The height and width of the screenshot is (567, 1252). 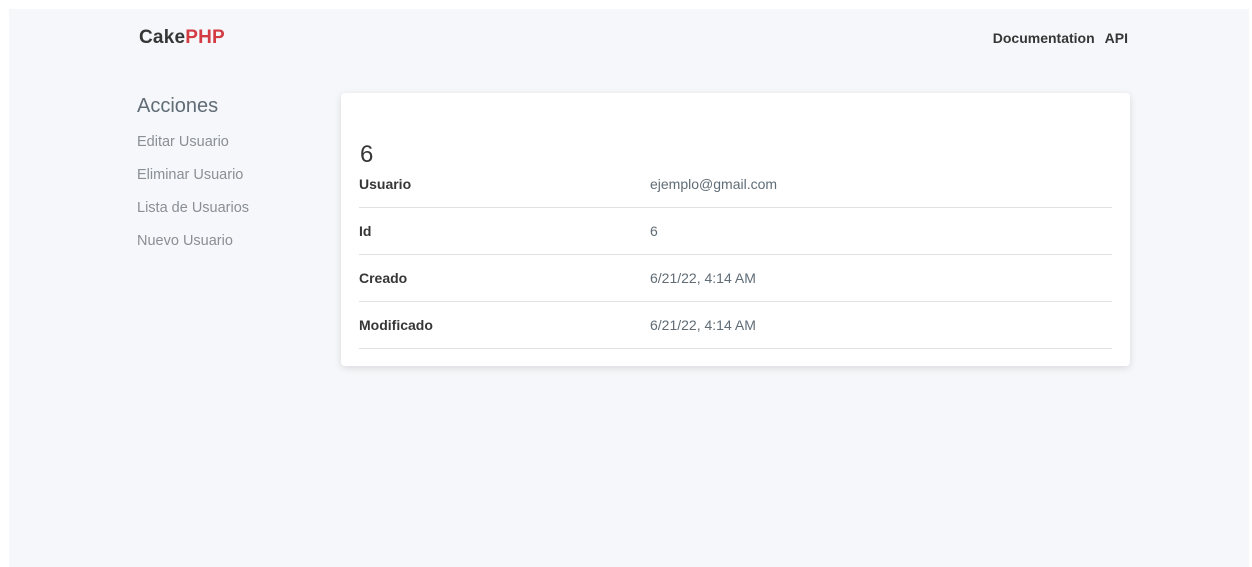 I want to click on top-navigation: CakePHP Documentation API, so click(x=629, y=39).